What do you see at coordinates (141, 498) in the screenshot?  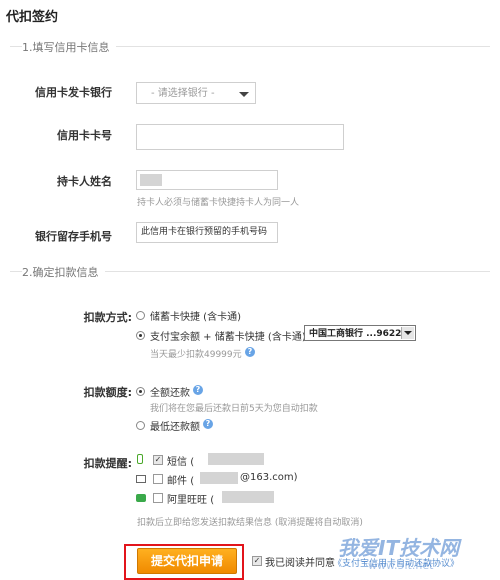 I see `chat-icon` at bounding box center [141, 498].